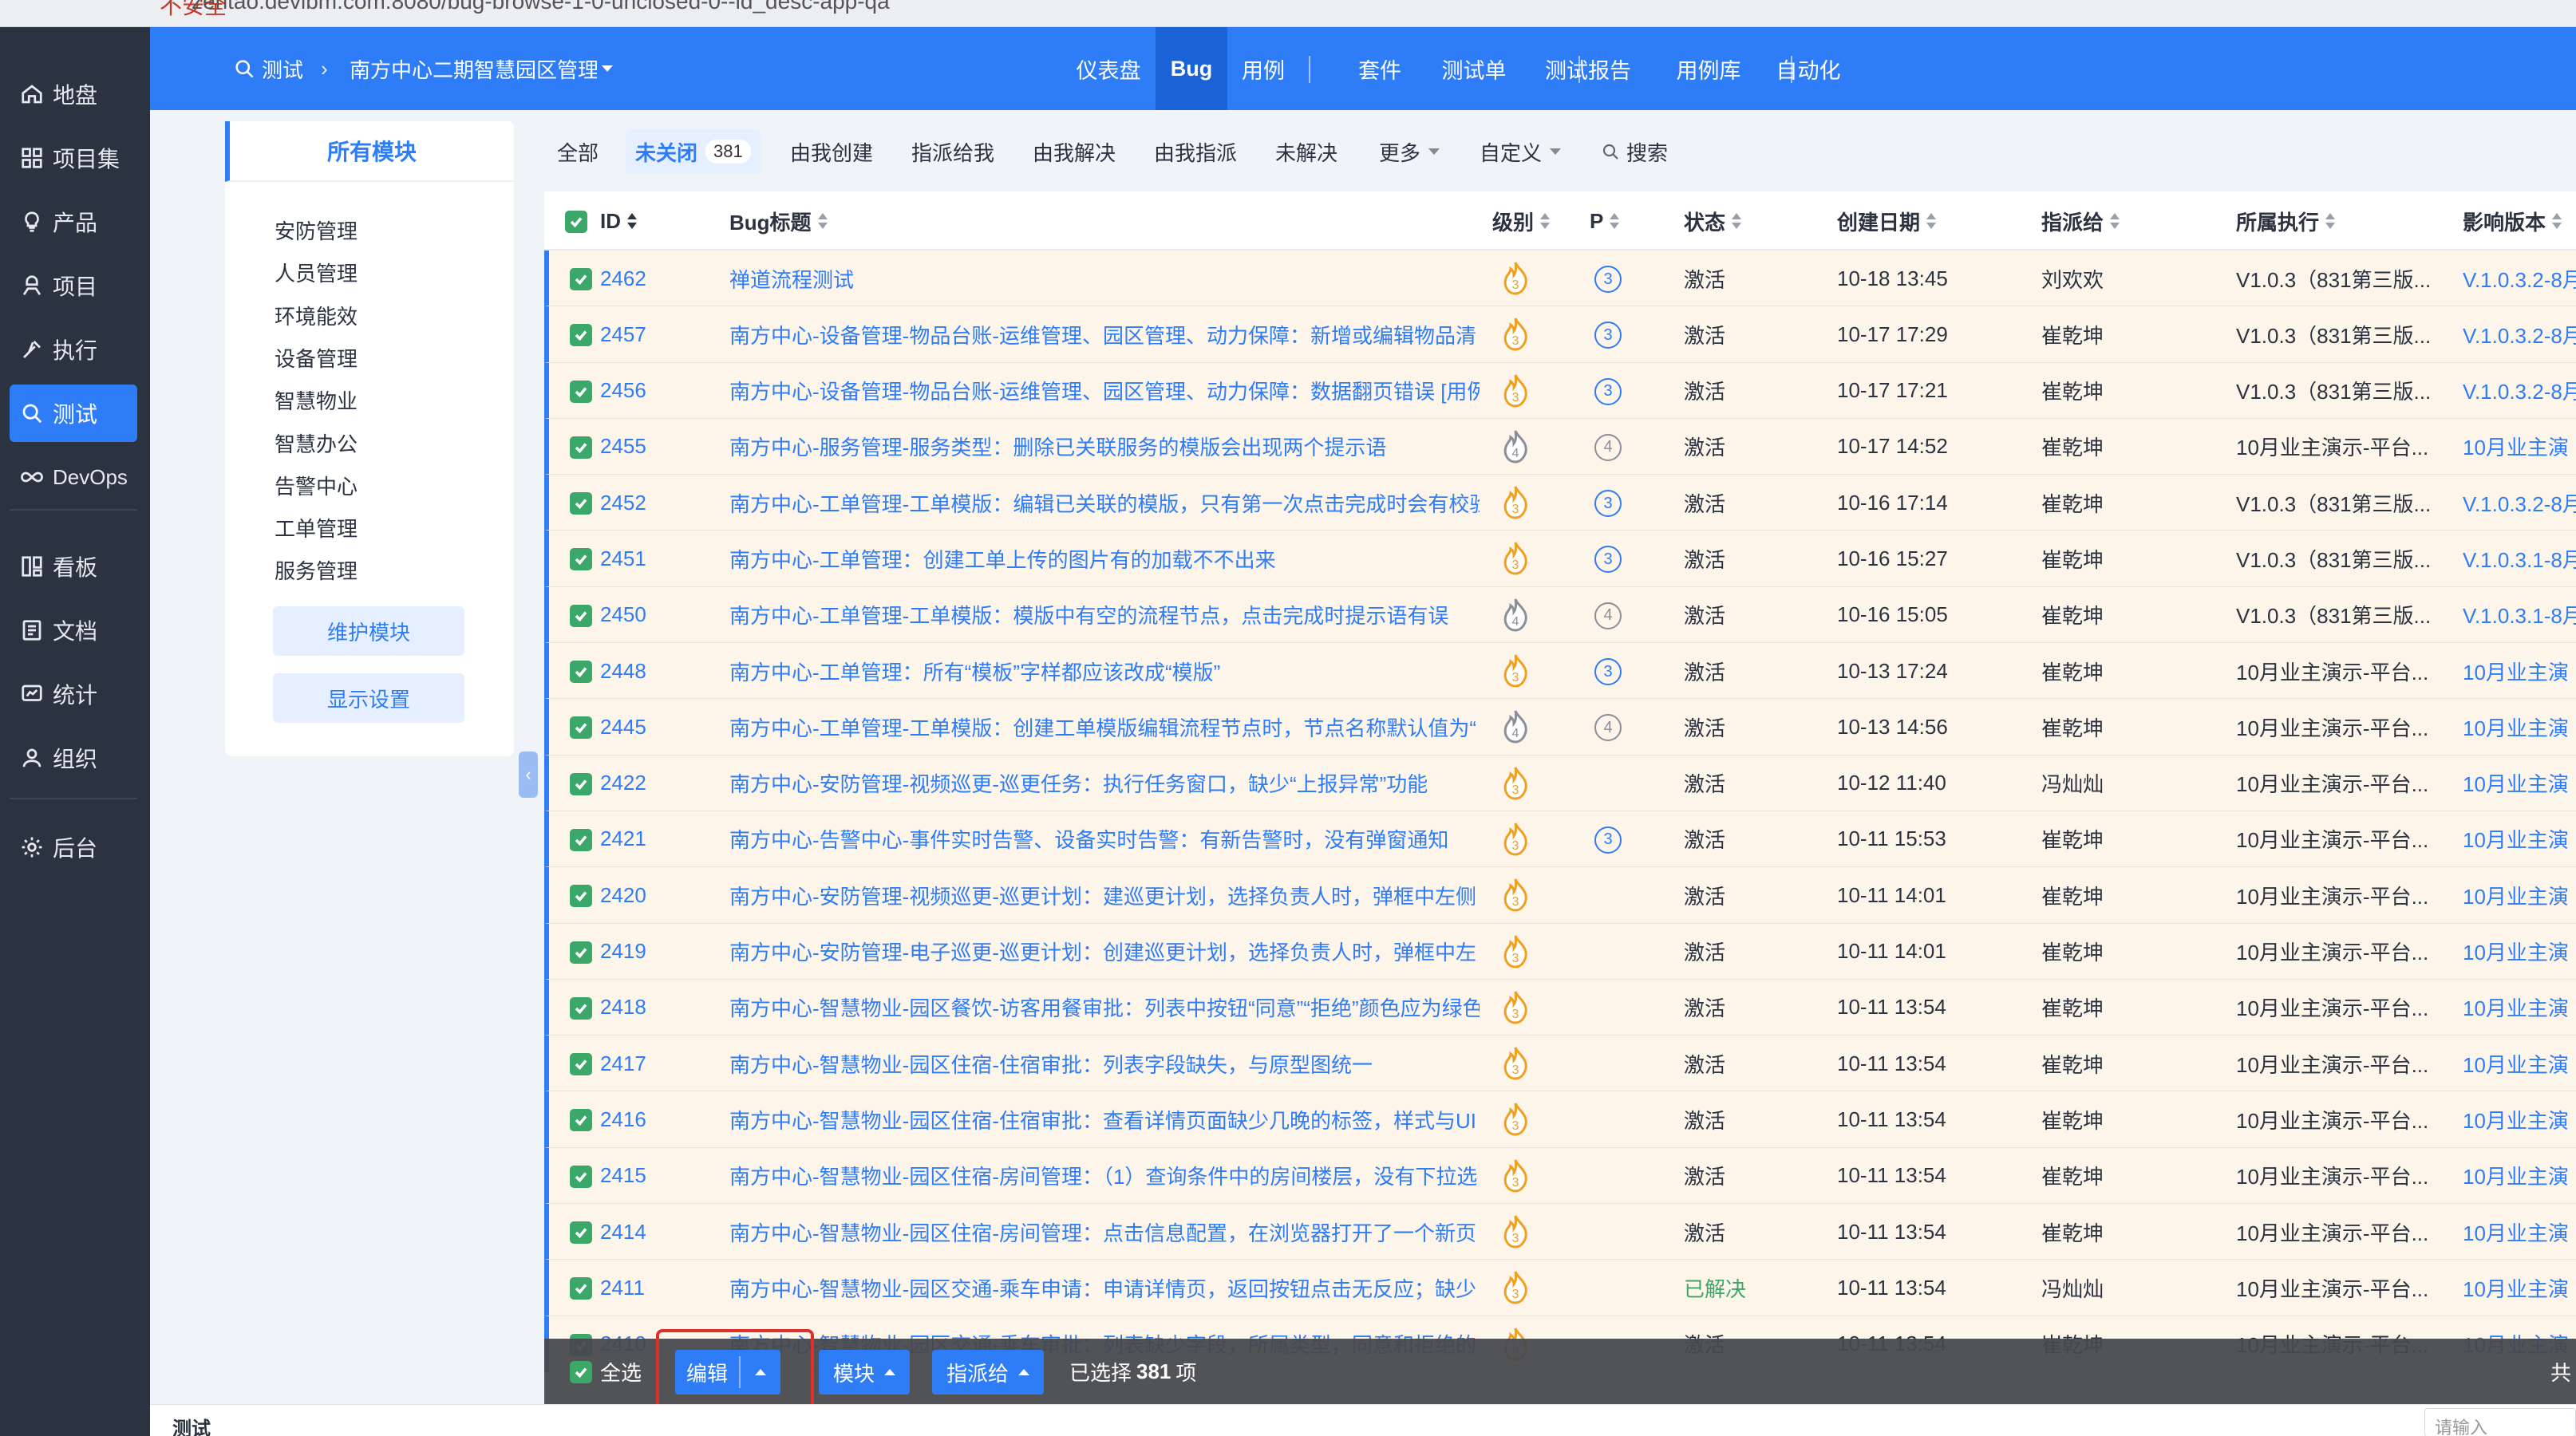 The height and width of the screenshot is (1436, 2576). Describe the element at coordinates (581, 1372) in the screenshot. I see `select-all-checkbox` at that location.